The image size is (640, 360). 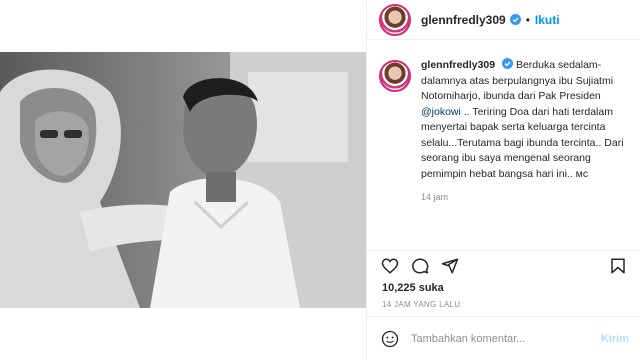 I want to click on action-bar, so click(x=503, y=263).